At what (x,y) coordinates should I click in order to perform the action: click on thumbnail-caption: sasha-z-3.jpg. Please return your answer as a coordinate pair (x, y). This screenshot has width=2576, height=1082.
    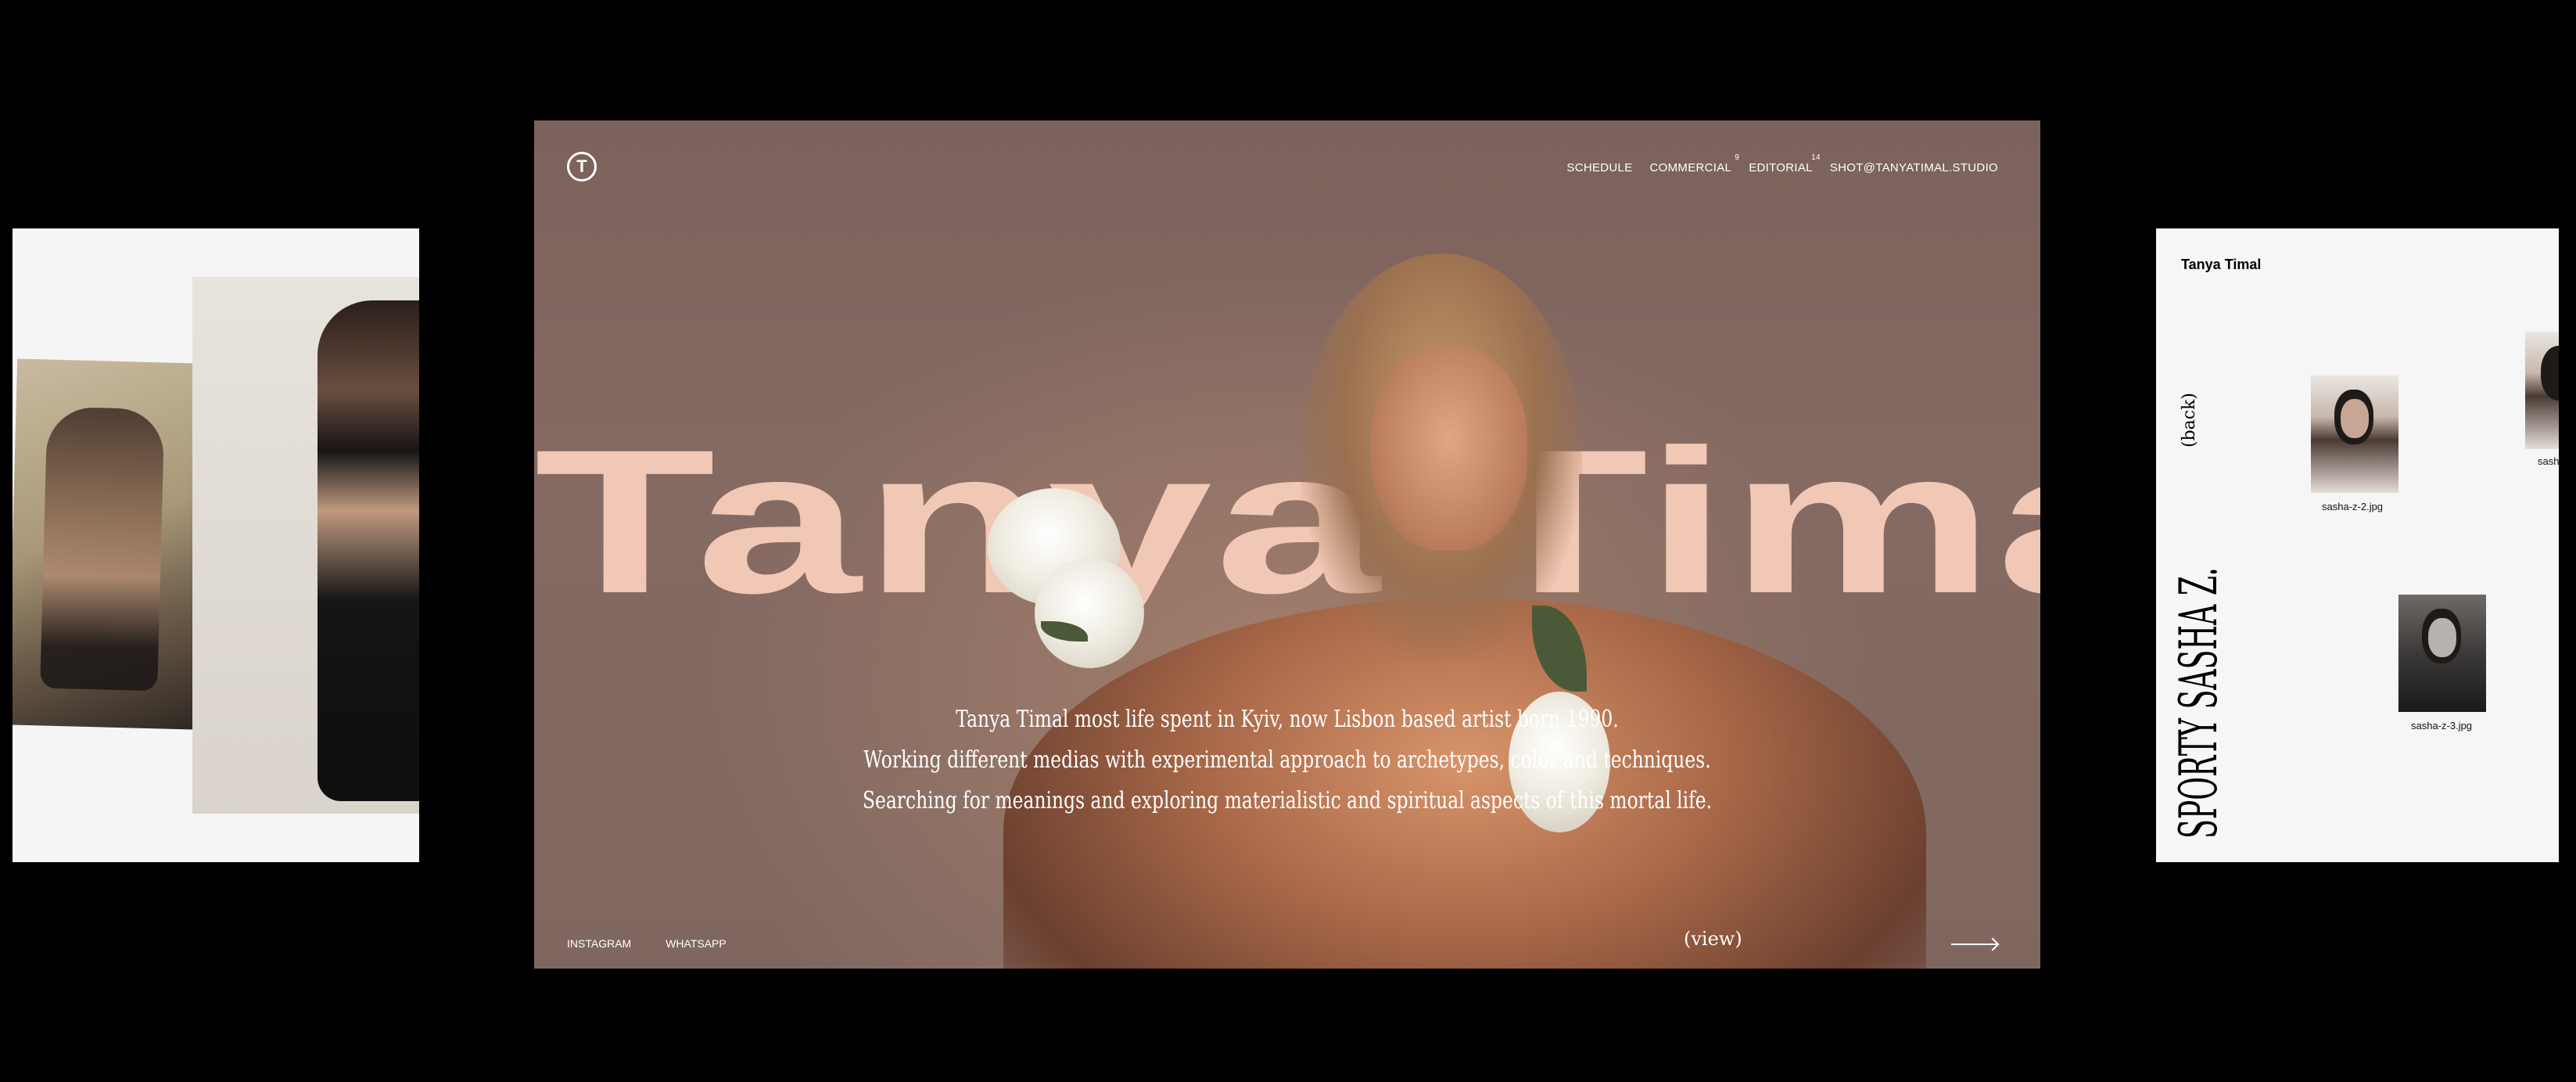
    Looking at the image, I should click on (2442, 726).